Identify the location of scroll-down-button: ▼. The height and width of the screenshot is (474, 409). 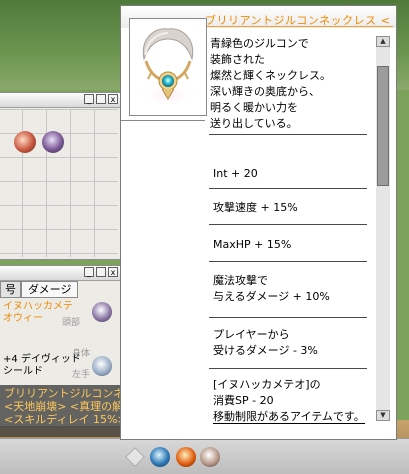
(383, 415).